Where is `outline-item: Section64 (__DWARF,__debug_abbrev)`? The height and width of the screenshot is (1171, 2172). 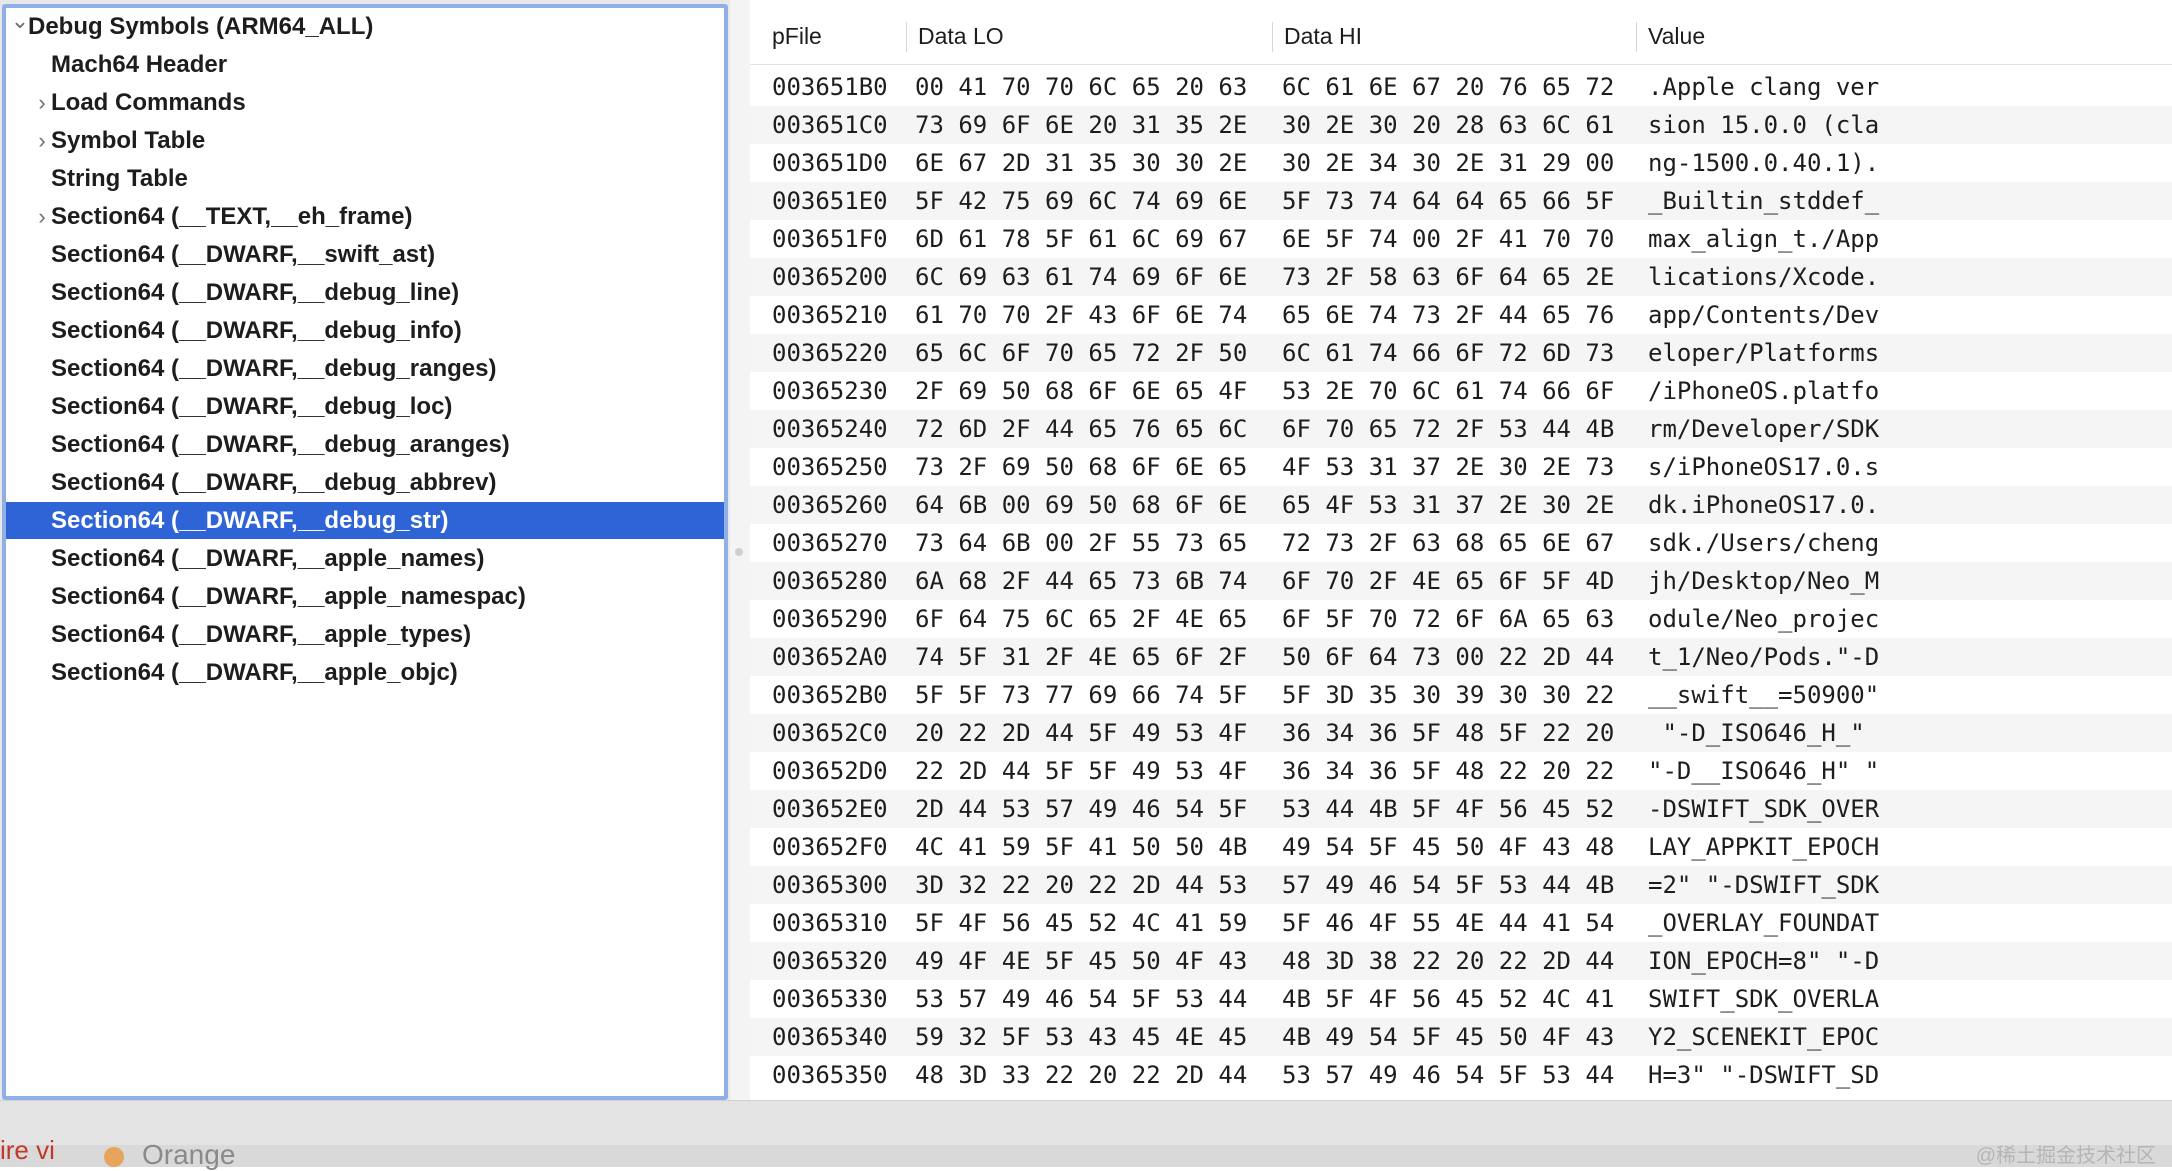 outline-item: Section64 (__DWARF,__debug_abbrev) is located at coordinates (365, 482).